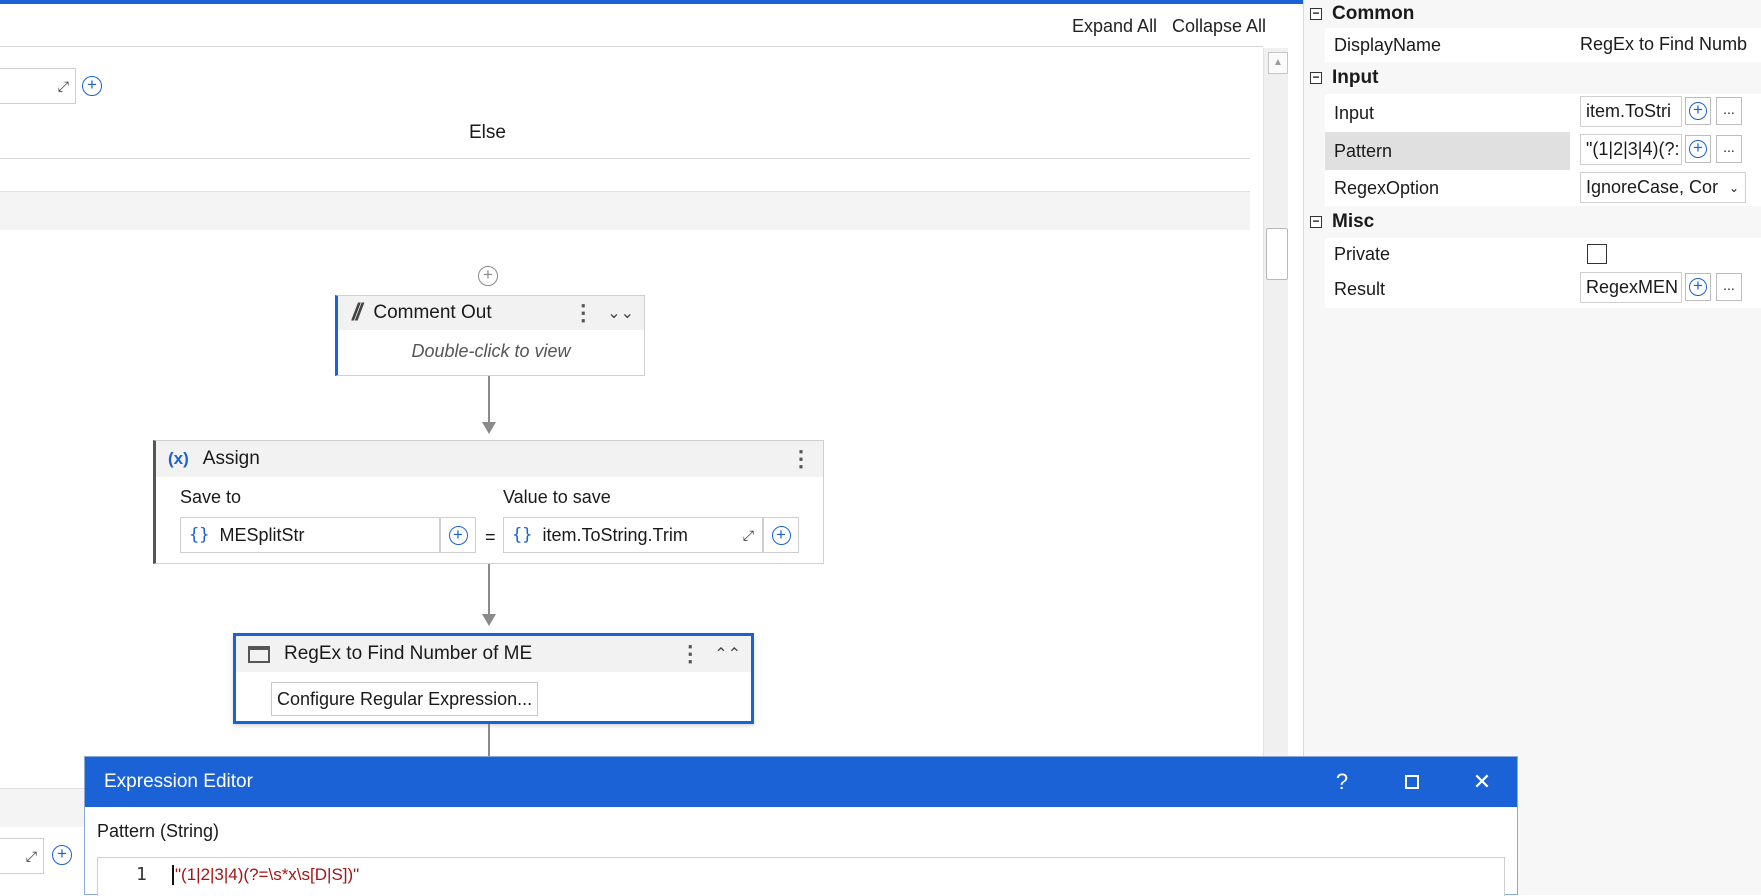 The image size is (1761, 896). Describe the element at coordinates (727, 654) in the screenshot. I see `collapse-chevron-icon: ⌃⌃` at that location.